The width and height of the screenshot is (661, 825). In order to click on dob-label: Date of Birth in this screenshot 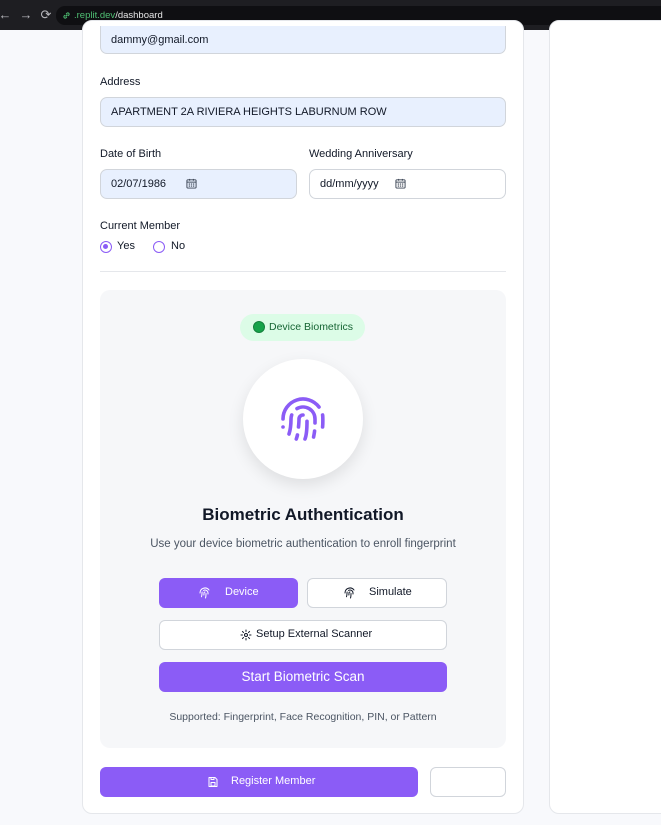, I will do `click(131, 154)`.